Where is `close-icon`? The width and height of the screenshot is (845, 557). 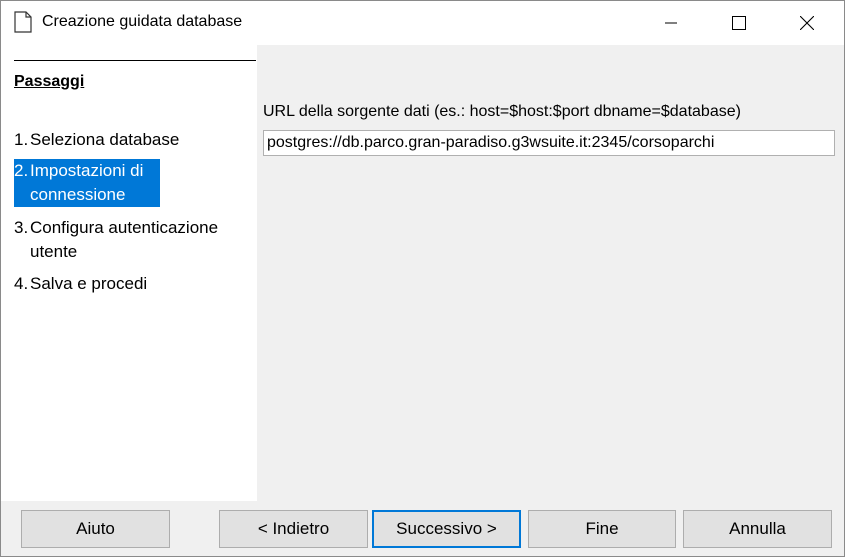 close-icon is located at coordinates (807, 23).